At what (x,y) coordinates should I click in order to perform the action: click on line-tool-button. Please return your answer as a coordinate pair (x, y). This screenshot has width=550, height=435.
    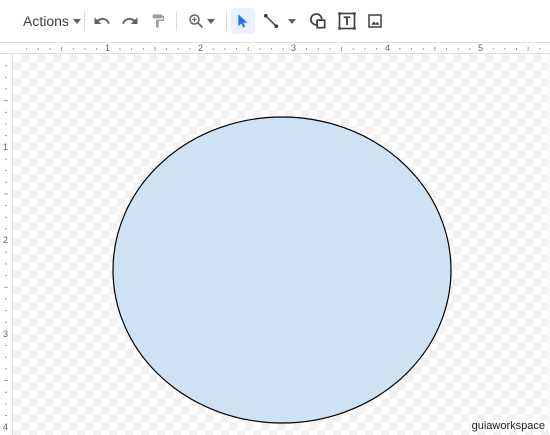
    Looking at the image, I should click on (279, 21).